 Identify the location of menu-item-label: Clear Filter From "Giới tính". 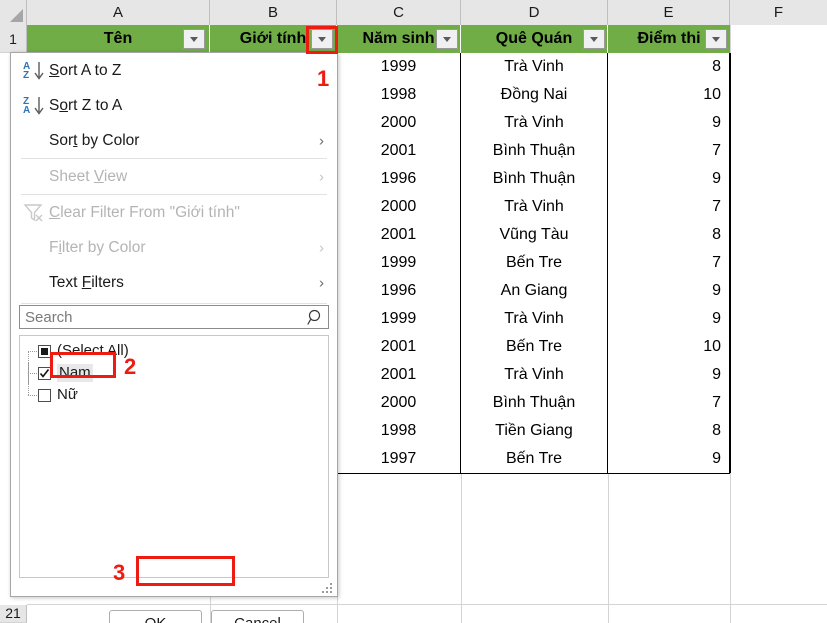
(144, 212).